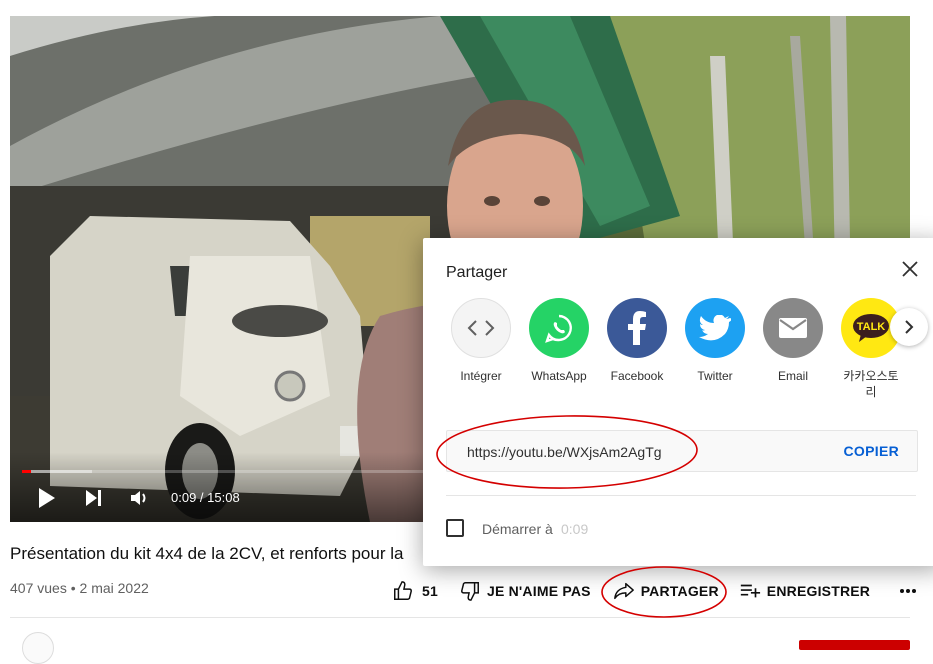  Describe the element at coordinates (871, 451) in the screenshot. I see `copy-button: COPIER` at that location.